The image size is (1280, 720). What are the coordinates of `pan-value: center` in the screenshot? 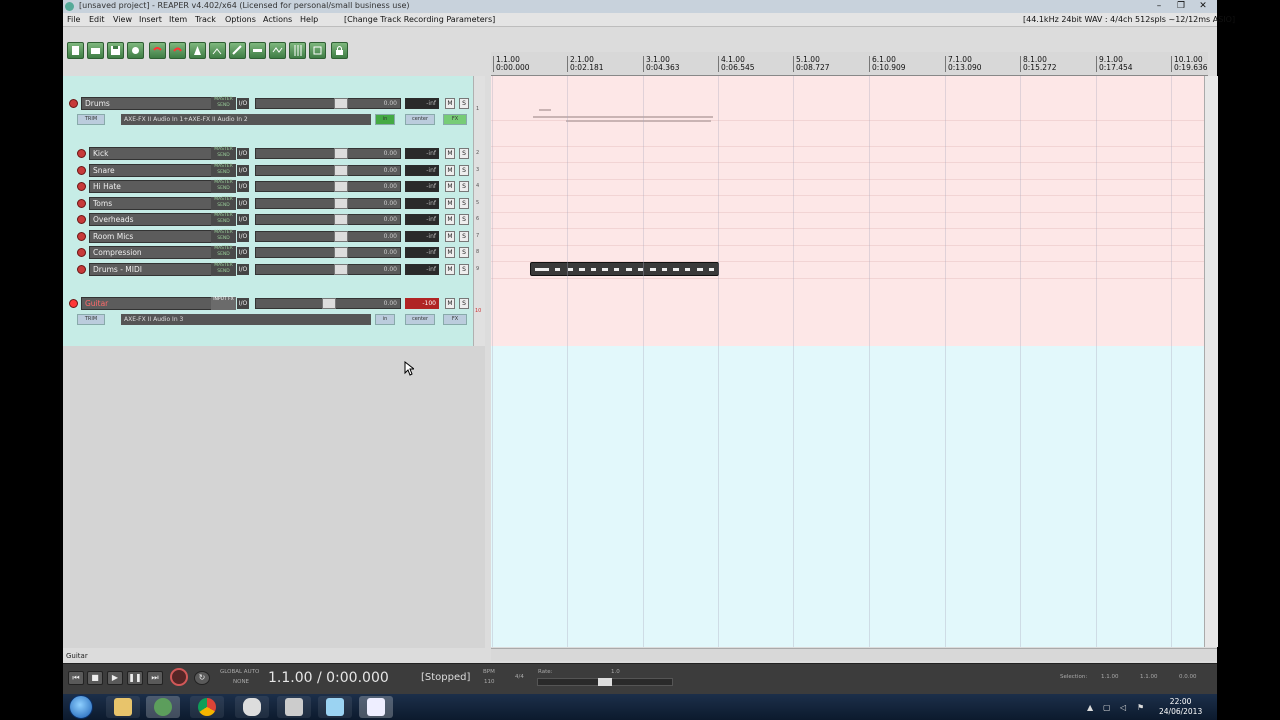 It's located at (420, 319).